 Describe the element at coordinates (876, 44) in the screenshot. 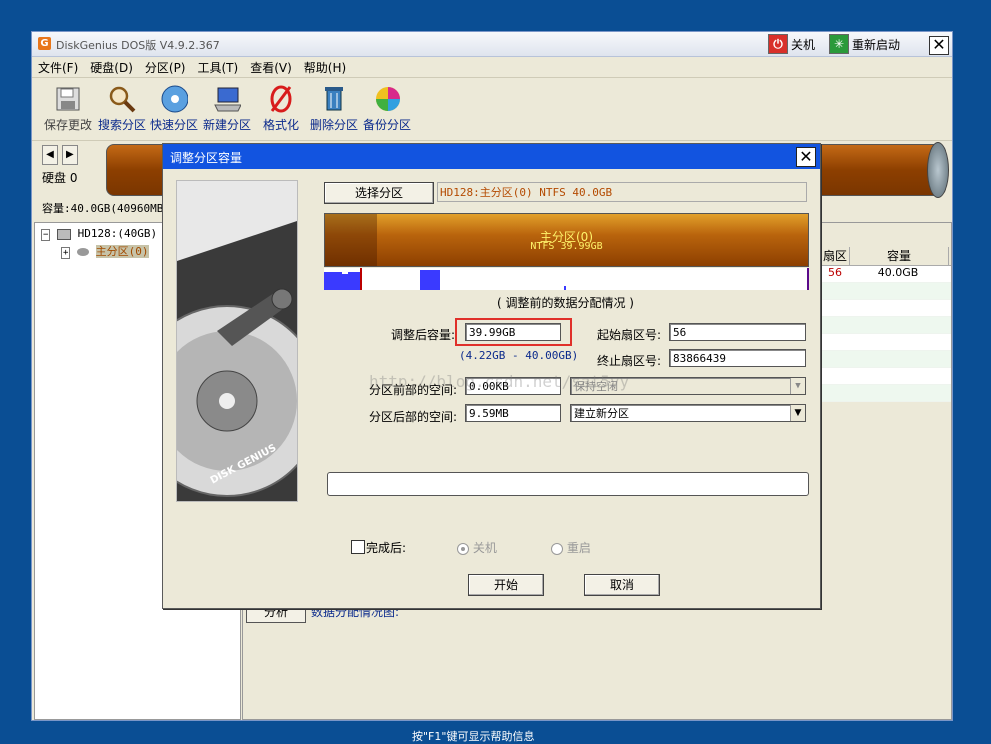

I see `restart-label: 重新启动` at that location.